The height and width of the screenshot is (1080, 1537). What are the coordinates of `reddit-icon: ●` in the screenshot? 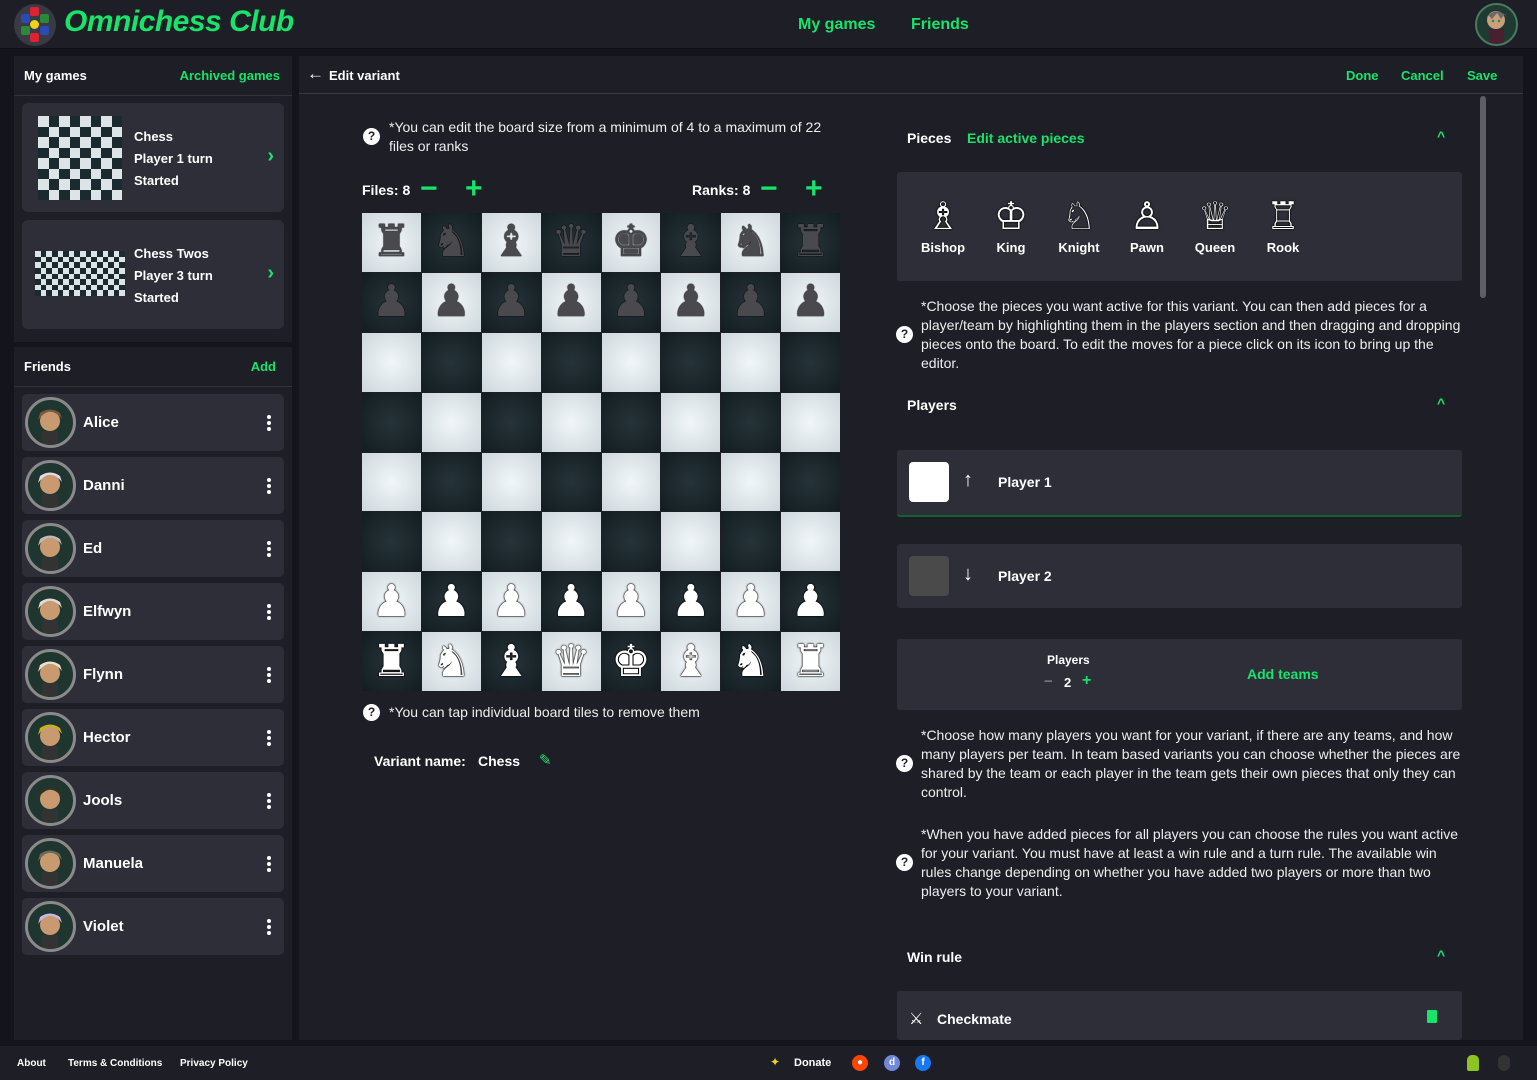 It's located at (860, 1063).